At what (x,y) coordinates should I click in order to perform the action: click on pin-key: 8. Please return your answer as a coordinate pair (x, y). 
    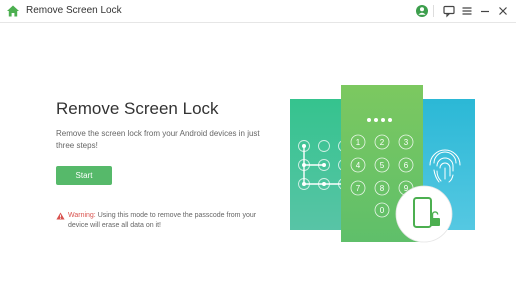
    Looking at the image, I should click on (382, 188).